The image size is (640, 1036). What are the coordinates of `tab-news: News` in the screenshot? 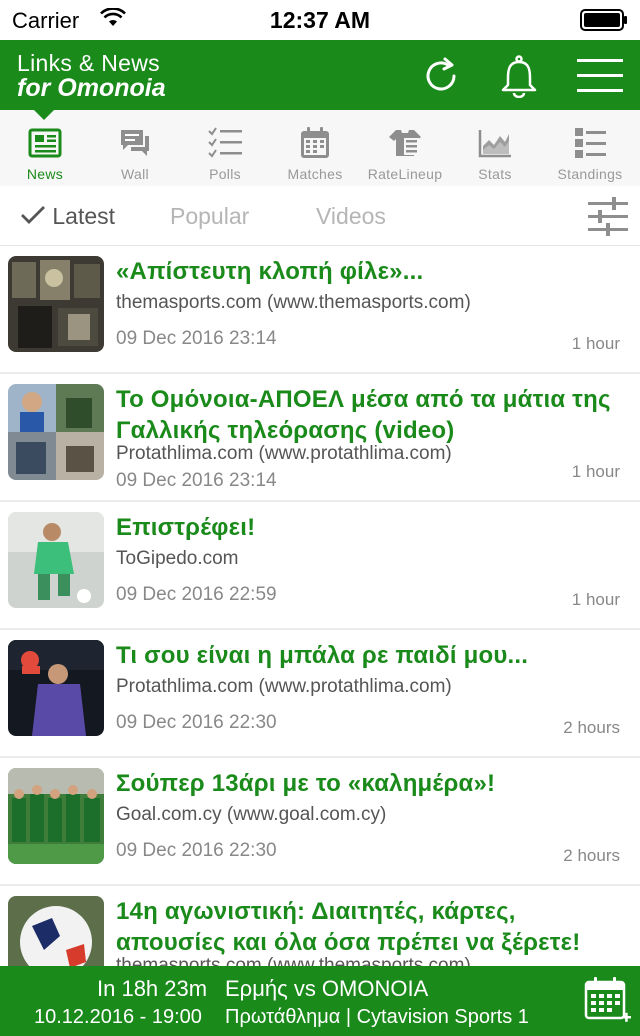 It's located at (45, 148).